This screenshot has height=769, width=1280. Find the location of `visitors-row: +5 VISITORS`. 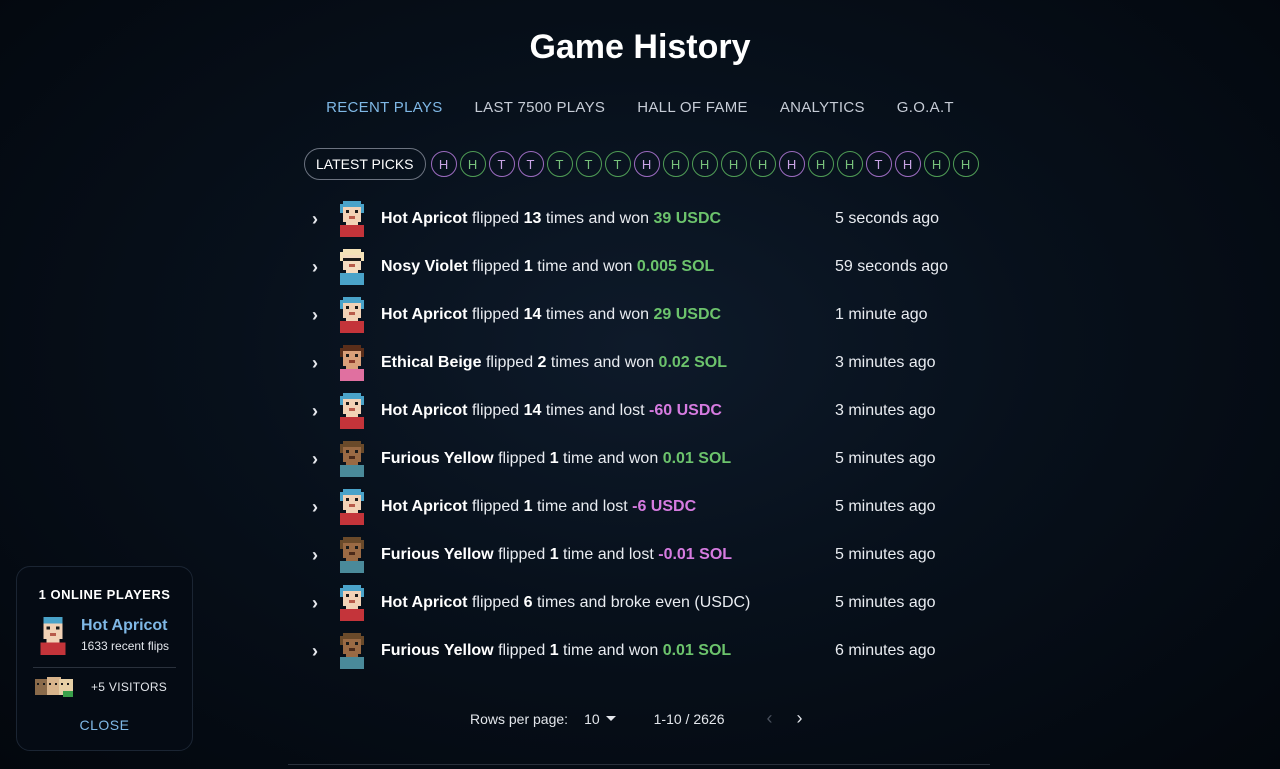

visitors-row: +5 VISITORS is located at coordinates (101, 687).